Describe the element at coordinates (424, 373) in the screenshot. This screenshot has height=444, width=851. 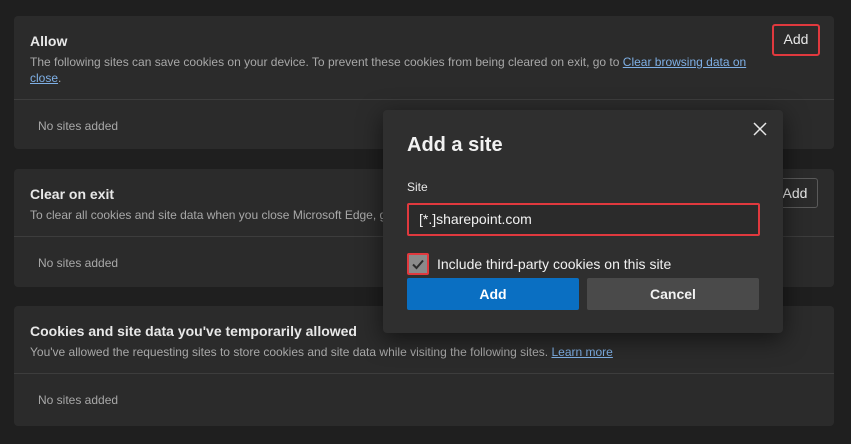
I see `temp-divider` at that location.